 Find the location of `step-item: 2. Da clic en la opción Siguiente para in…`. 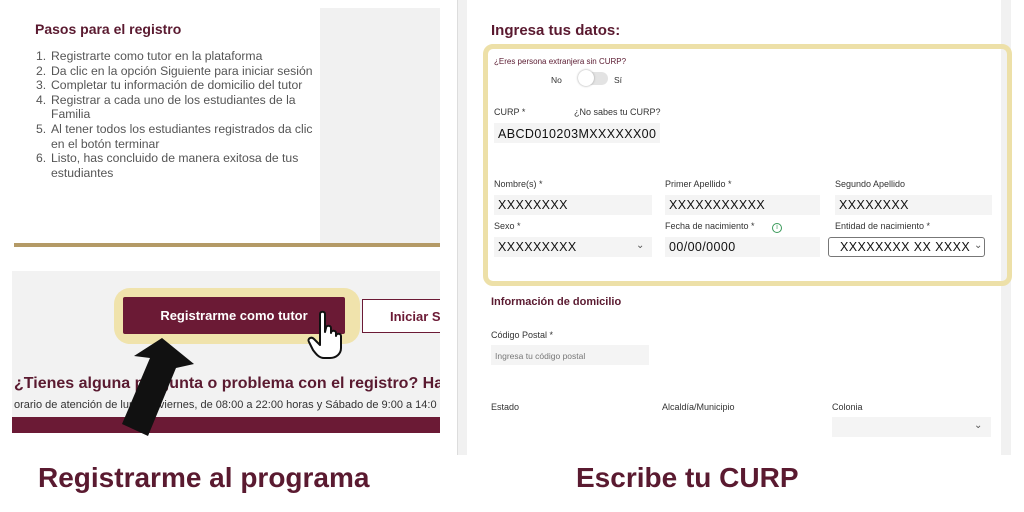

step-item: 2. Da clic en la opción Siguiente para in… is located at coordinates (174, 70).